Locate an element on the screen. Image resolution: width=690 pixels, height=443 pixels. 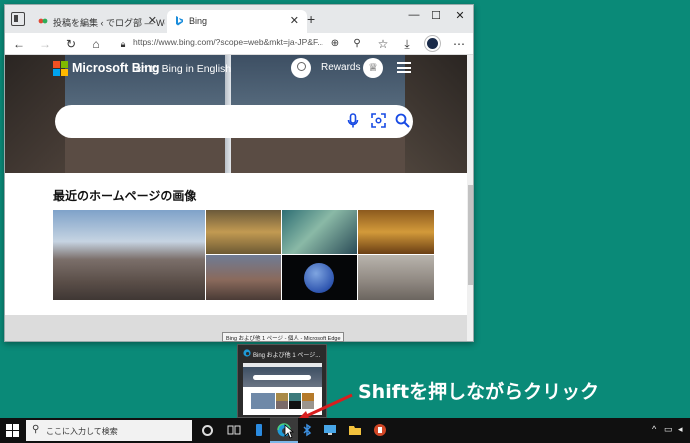
minimize-button: — is located at coordinates (414, 15).